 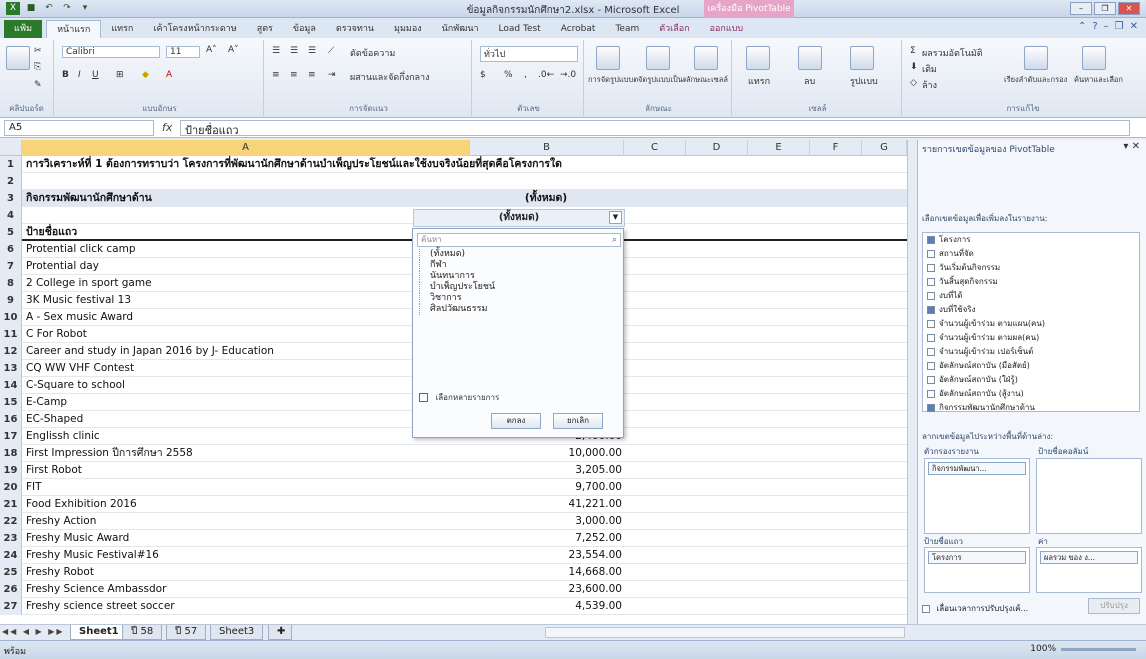 What do you see at coordinates (662, 80) in the screenshot?
I see `format-table-button: จัดรูปแบบเป็นตาราง` at bounding box center [662, 80].